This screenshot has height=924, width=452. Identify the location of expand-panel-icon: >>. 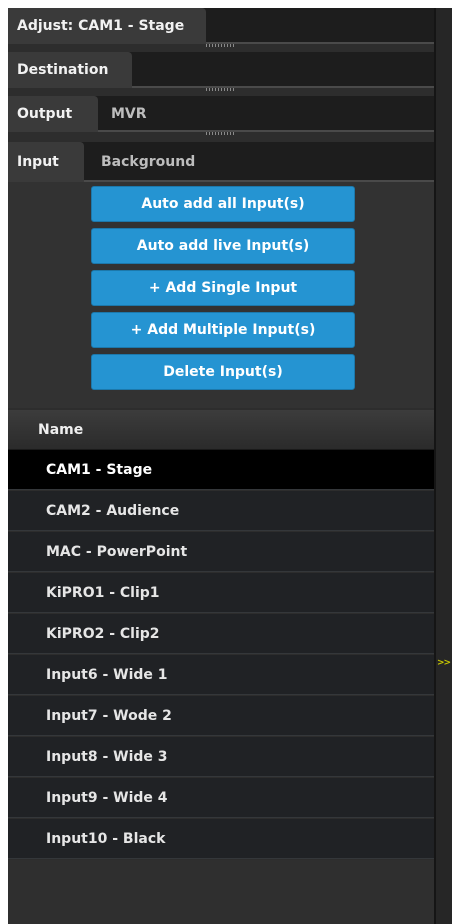
(444, 663).